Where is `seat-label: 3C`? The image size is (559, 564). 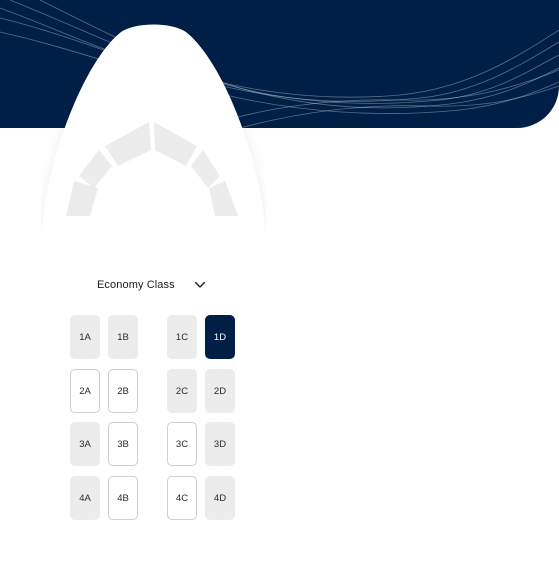
seat-label: 3C is located at coordinates (182, 444).